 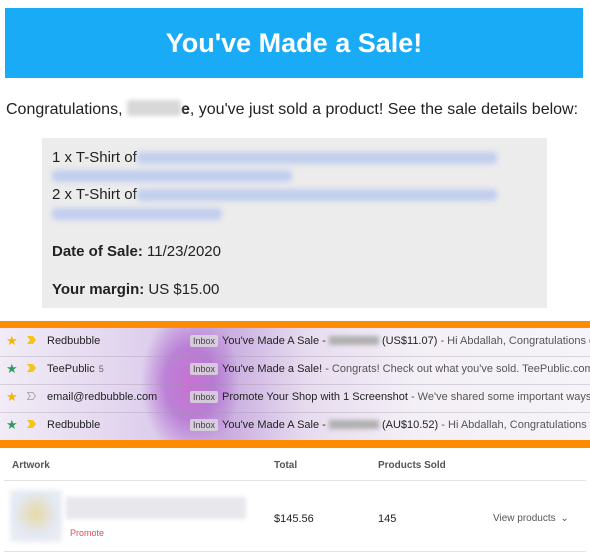 I want to click on banner-title: You've Made a Sale!, so click(x=294, y=42).